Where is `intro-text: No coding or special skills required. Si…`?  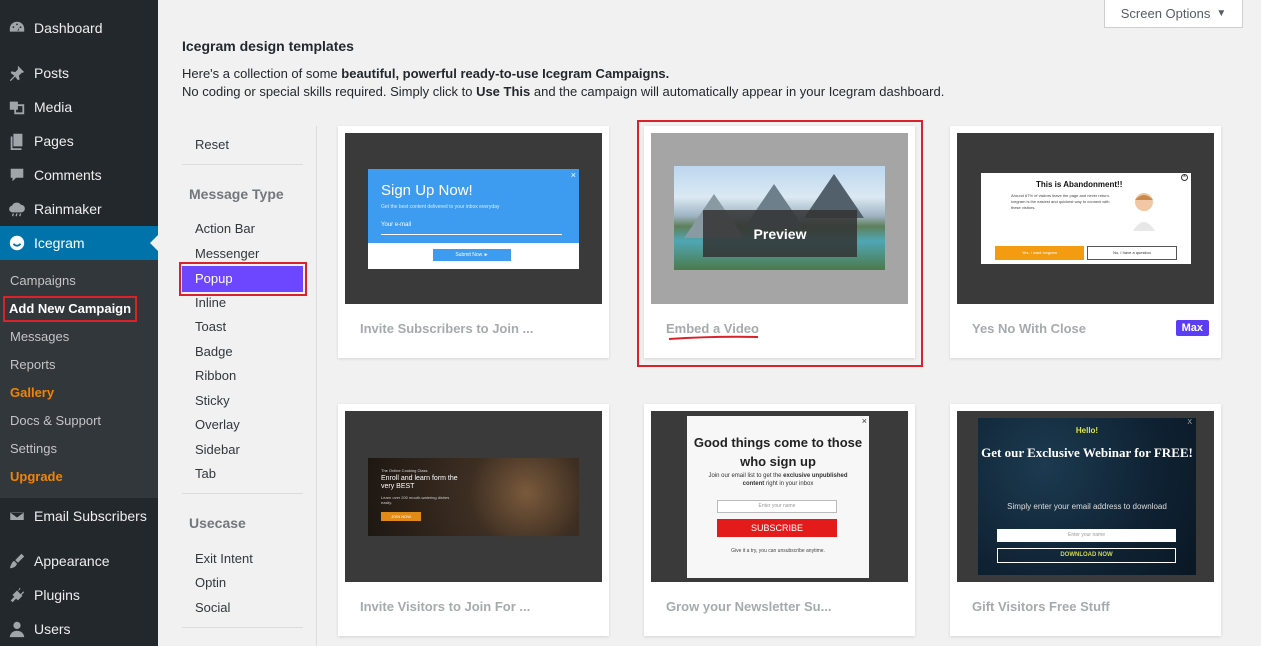
intro-text: No coding or special skills required. Si… is located at coordinates (329, 91).